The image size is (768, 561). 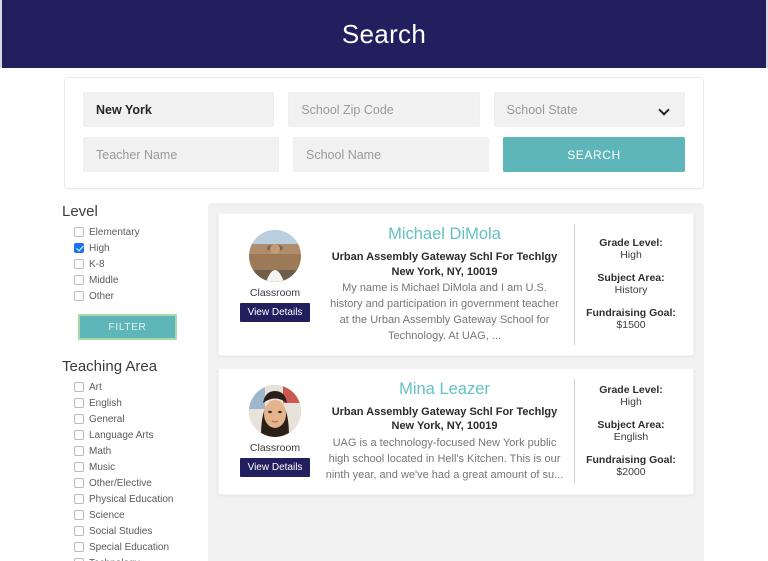 What do you see at coordinates (80, 211) in the screenshot?
I see `level-filter-title: Level` at bounding box center [80, 211].